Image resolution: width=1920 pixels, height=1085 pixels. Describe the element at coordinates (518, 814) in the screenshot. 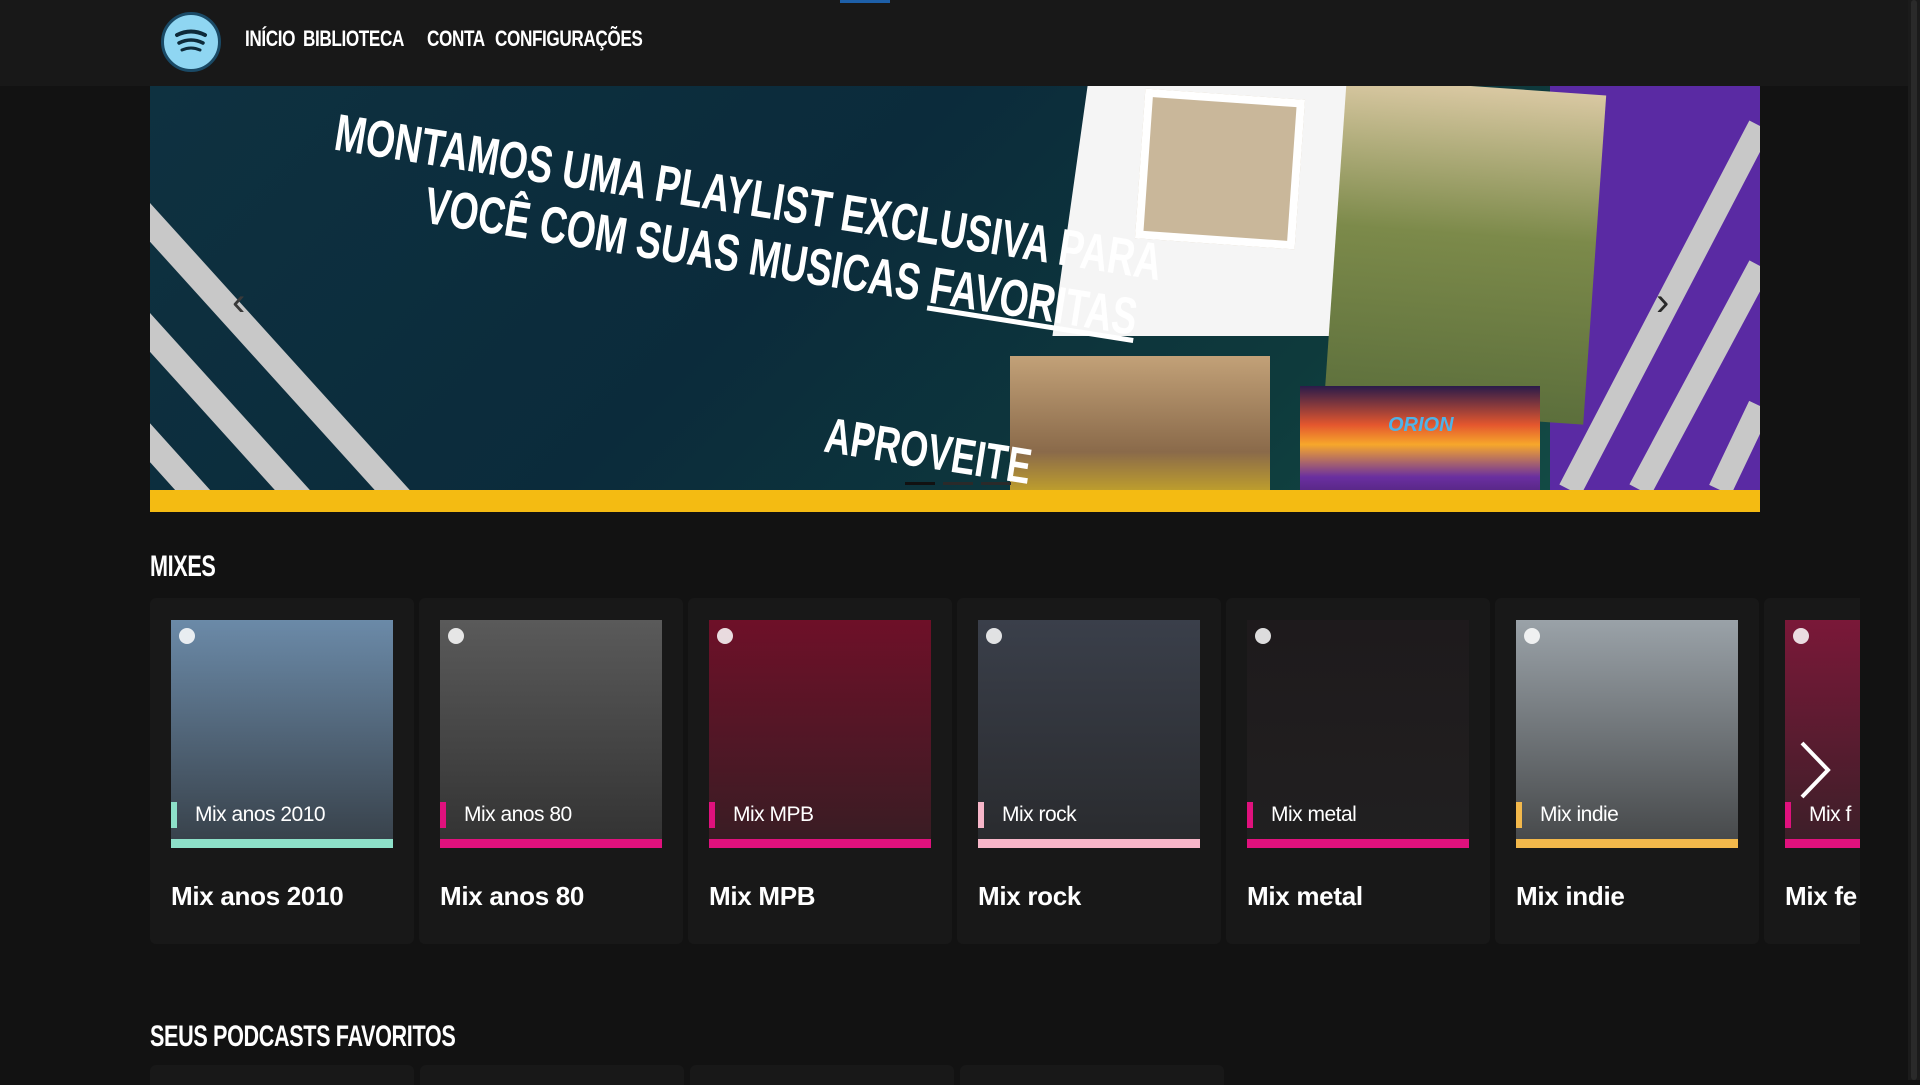

I see `mix-cover-label-text: Mix anos 80` at that location.